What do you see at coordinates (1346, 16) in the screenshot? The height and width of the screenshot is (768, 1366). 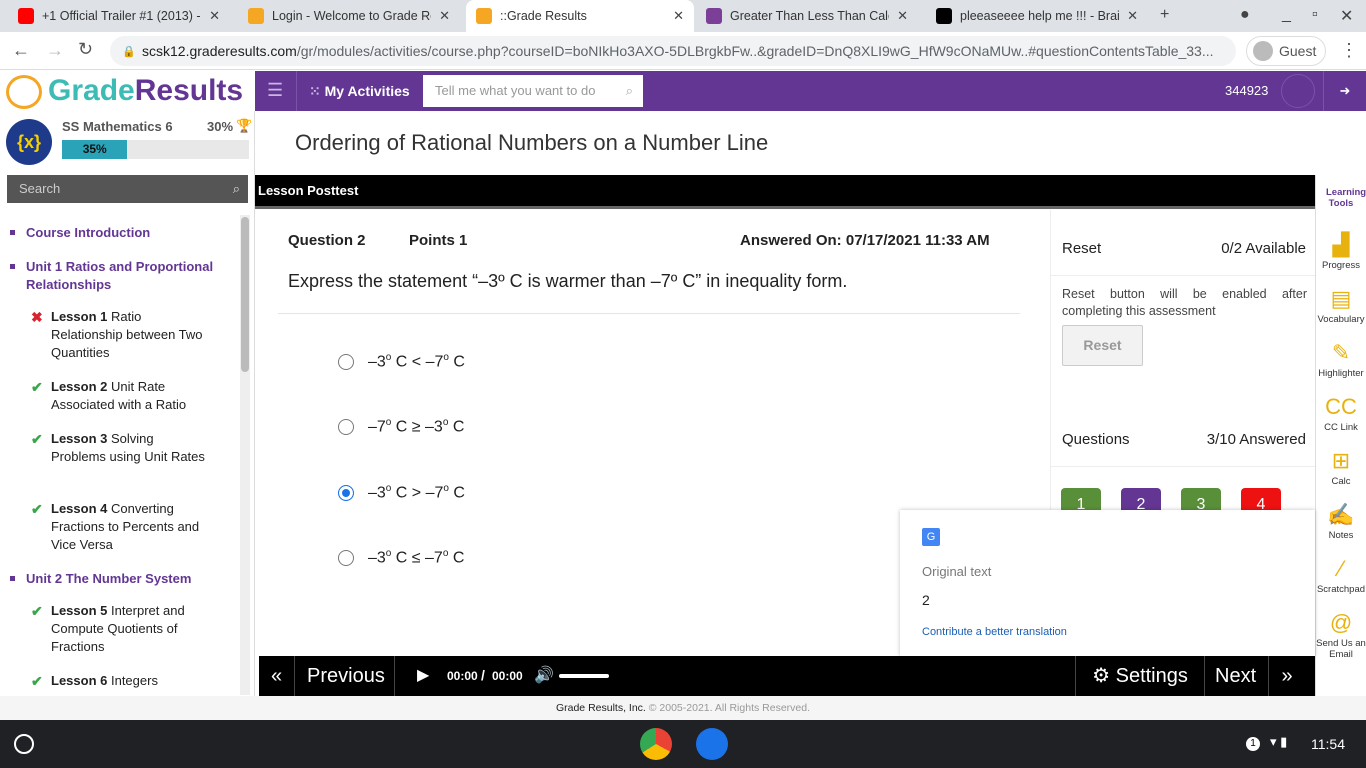 I see `close-window-icon: ✕` at bounding box center [1346, 16].